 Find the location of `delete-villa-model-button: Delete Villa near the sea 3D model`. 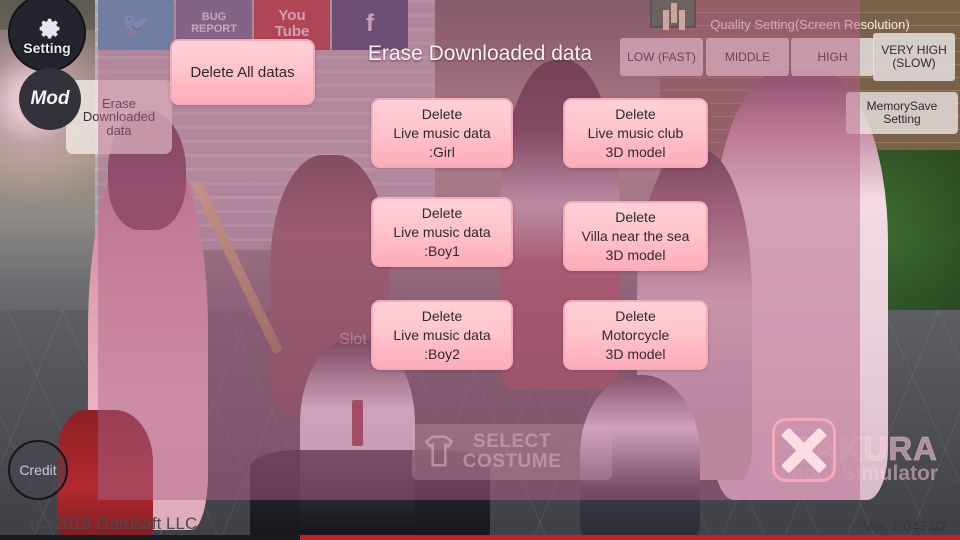

delete-villa-model-button: Delete Villa near the sea 3D model is located at coordinates (635, 236).